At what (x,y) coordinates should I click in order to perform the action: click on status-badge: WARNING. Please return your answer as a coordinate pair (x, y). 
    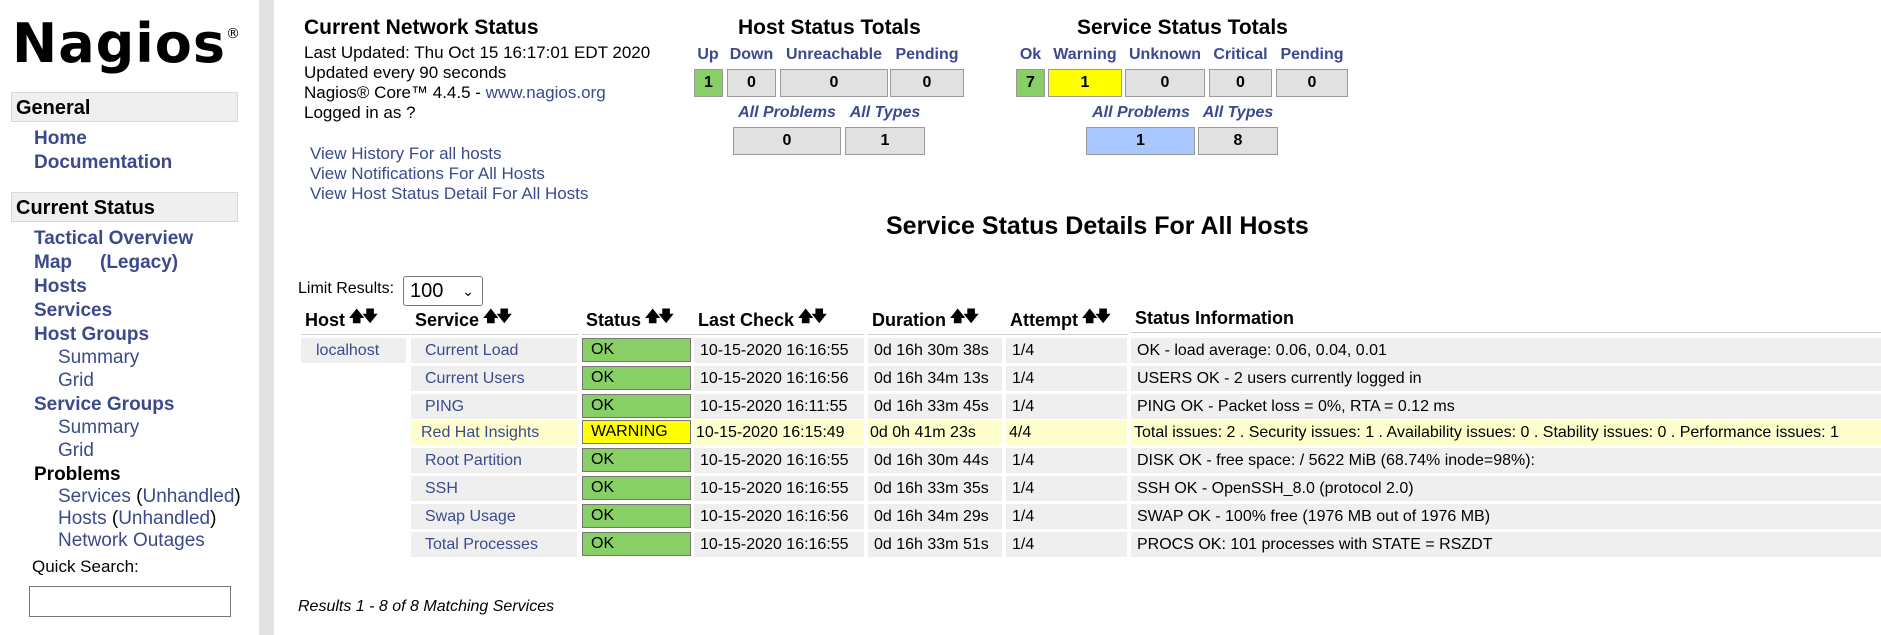
    Looking at the image, I should click on (636, 432).